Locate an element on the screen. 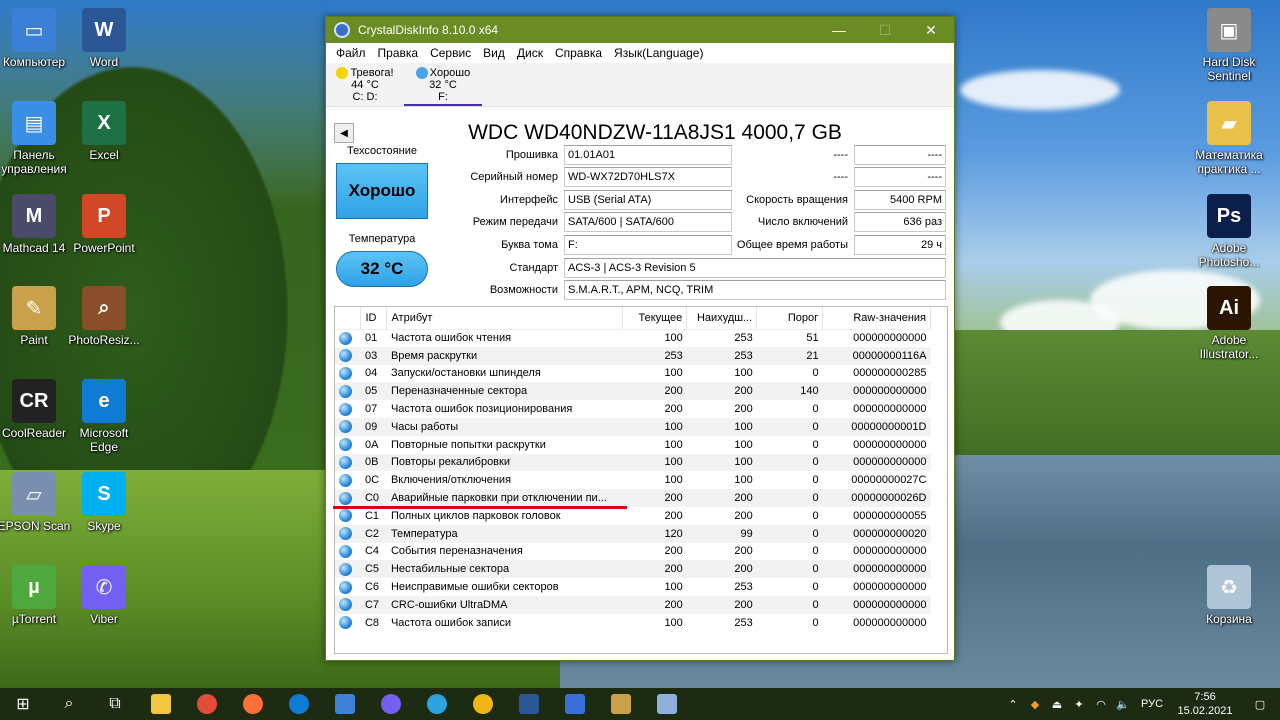 The image size is (1280, 720). menu-edit: Правка is located at coordinates (398, 53).